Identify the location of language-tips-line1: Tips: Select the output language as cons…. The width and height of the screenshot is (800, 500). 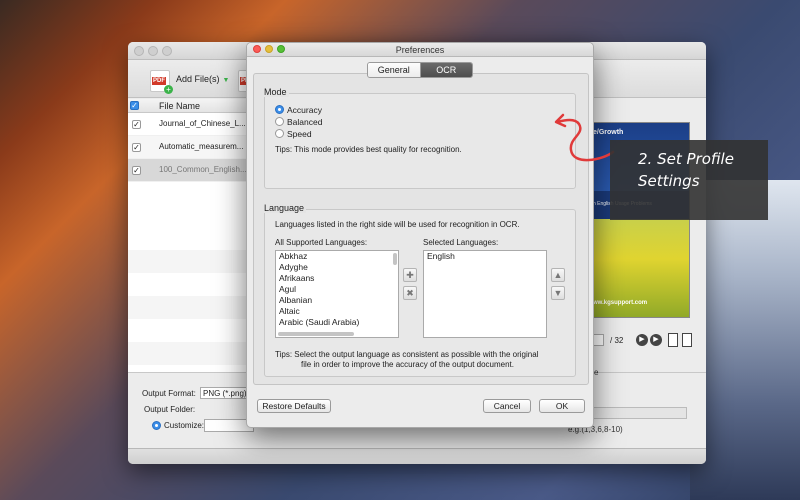
(407, 354).